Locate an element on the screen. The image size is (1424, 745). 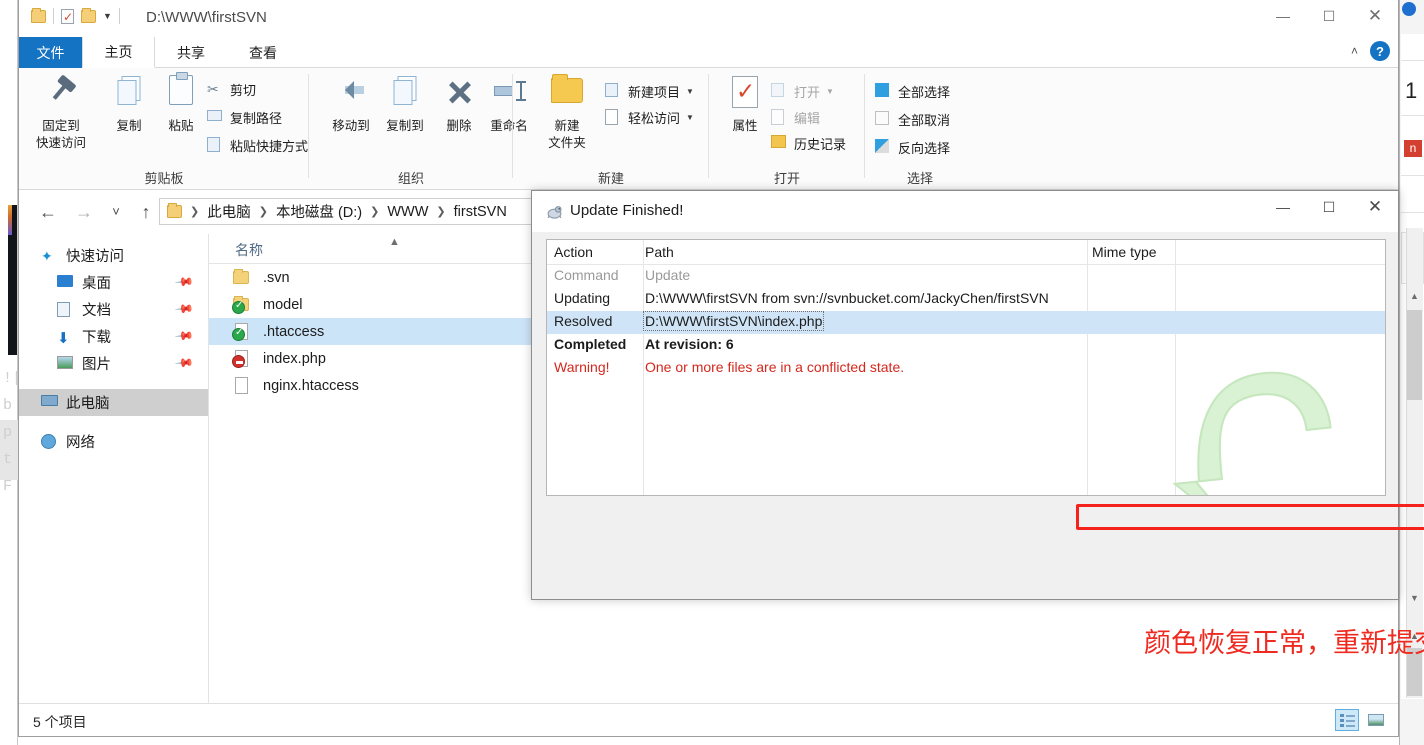
back-button: ← is located at coordinates (48, 212).